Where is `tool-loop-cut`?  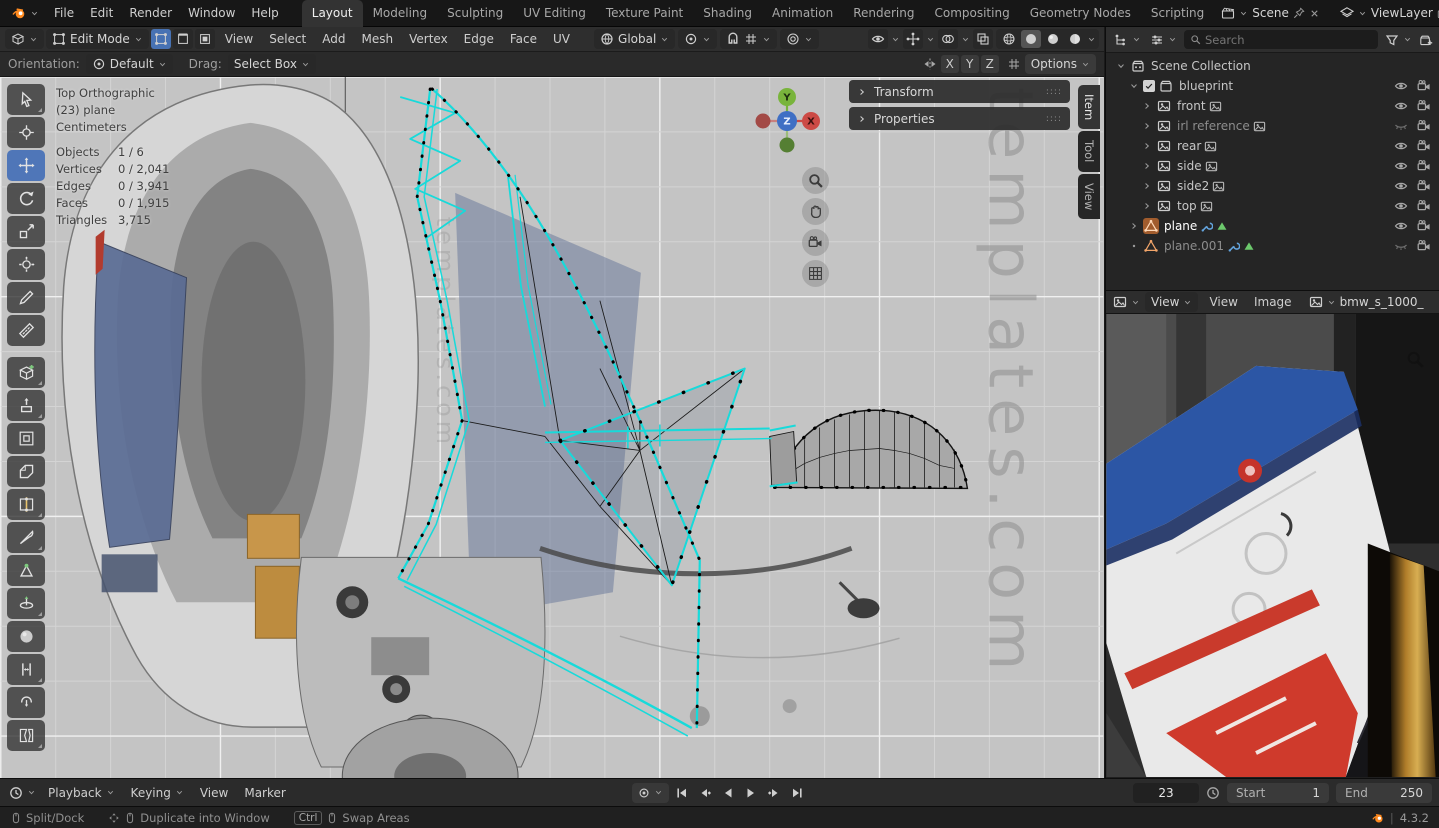
tool-loop-cut is located at coordinates (26, 504).